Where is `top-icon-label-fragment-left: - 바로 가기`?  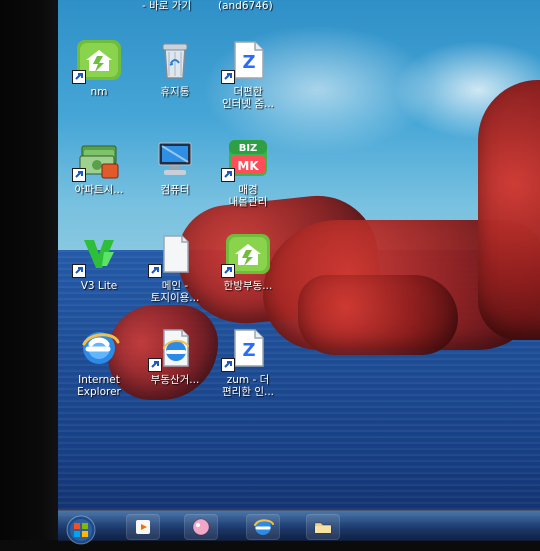 top-icon-label-fragment-left: - 바로 가기 is located at coordinates (167, 6).